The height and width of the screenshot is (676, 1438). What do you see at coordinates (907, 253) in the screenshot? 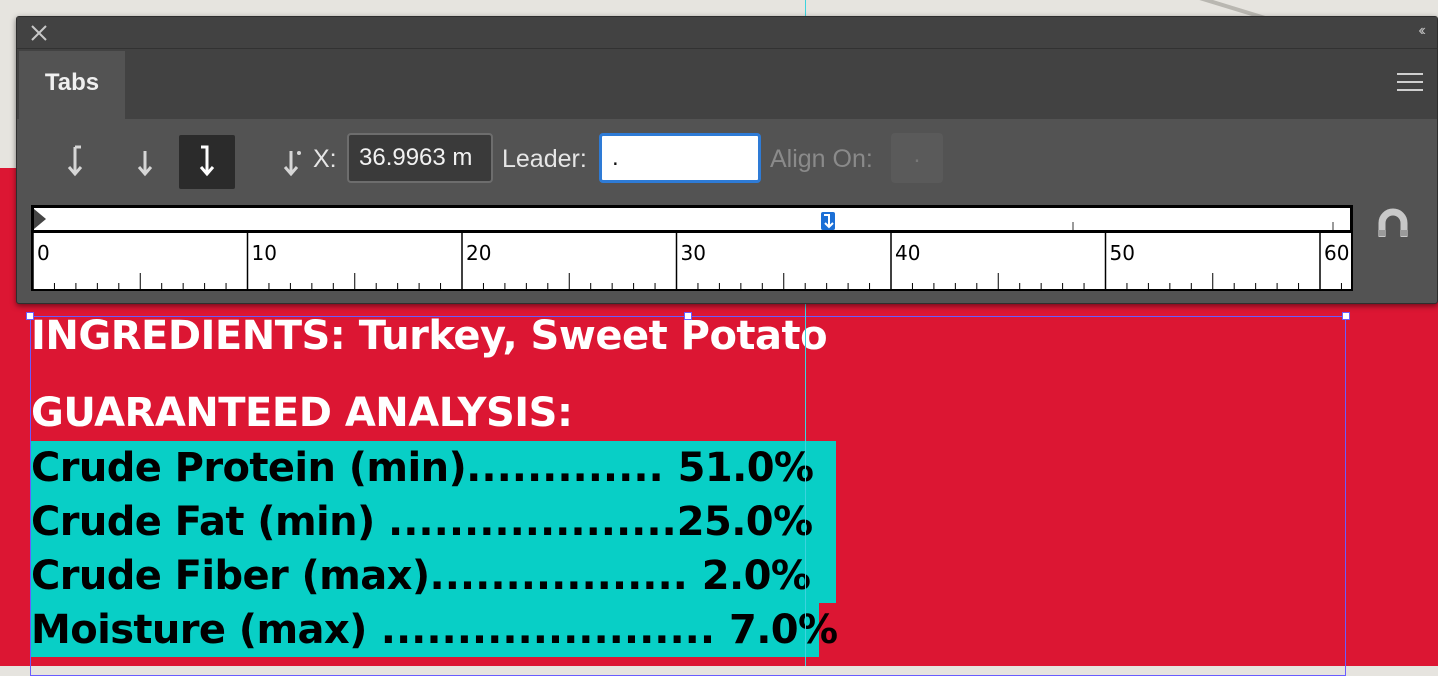
I see `ruler-label: 40` at bounding box center [907, 253].